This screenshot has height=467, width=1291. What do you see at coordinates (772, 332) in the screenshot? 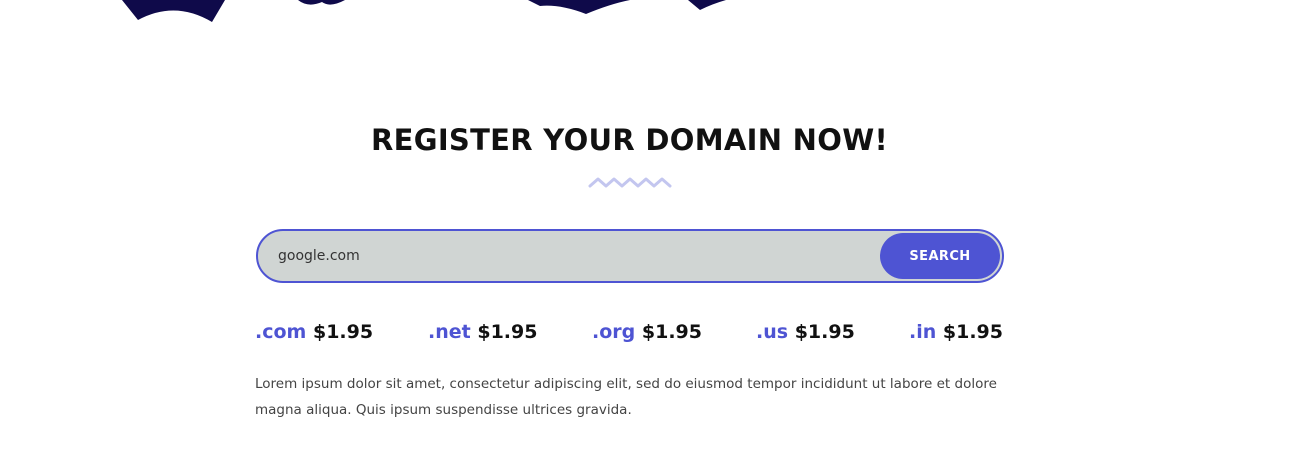
I see `tld-label: .us` at bounding box center [772, 332].